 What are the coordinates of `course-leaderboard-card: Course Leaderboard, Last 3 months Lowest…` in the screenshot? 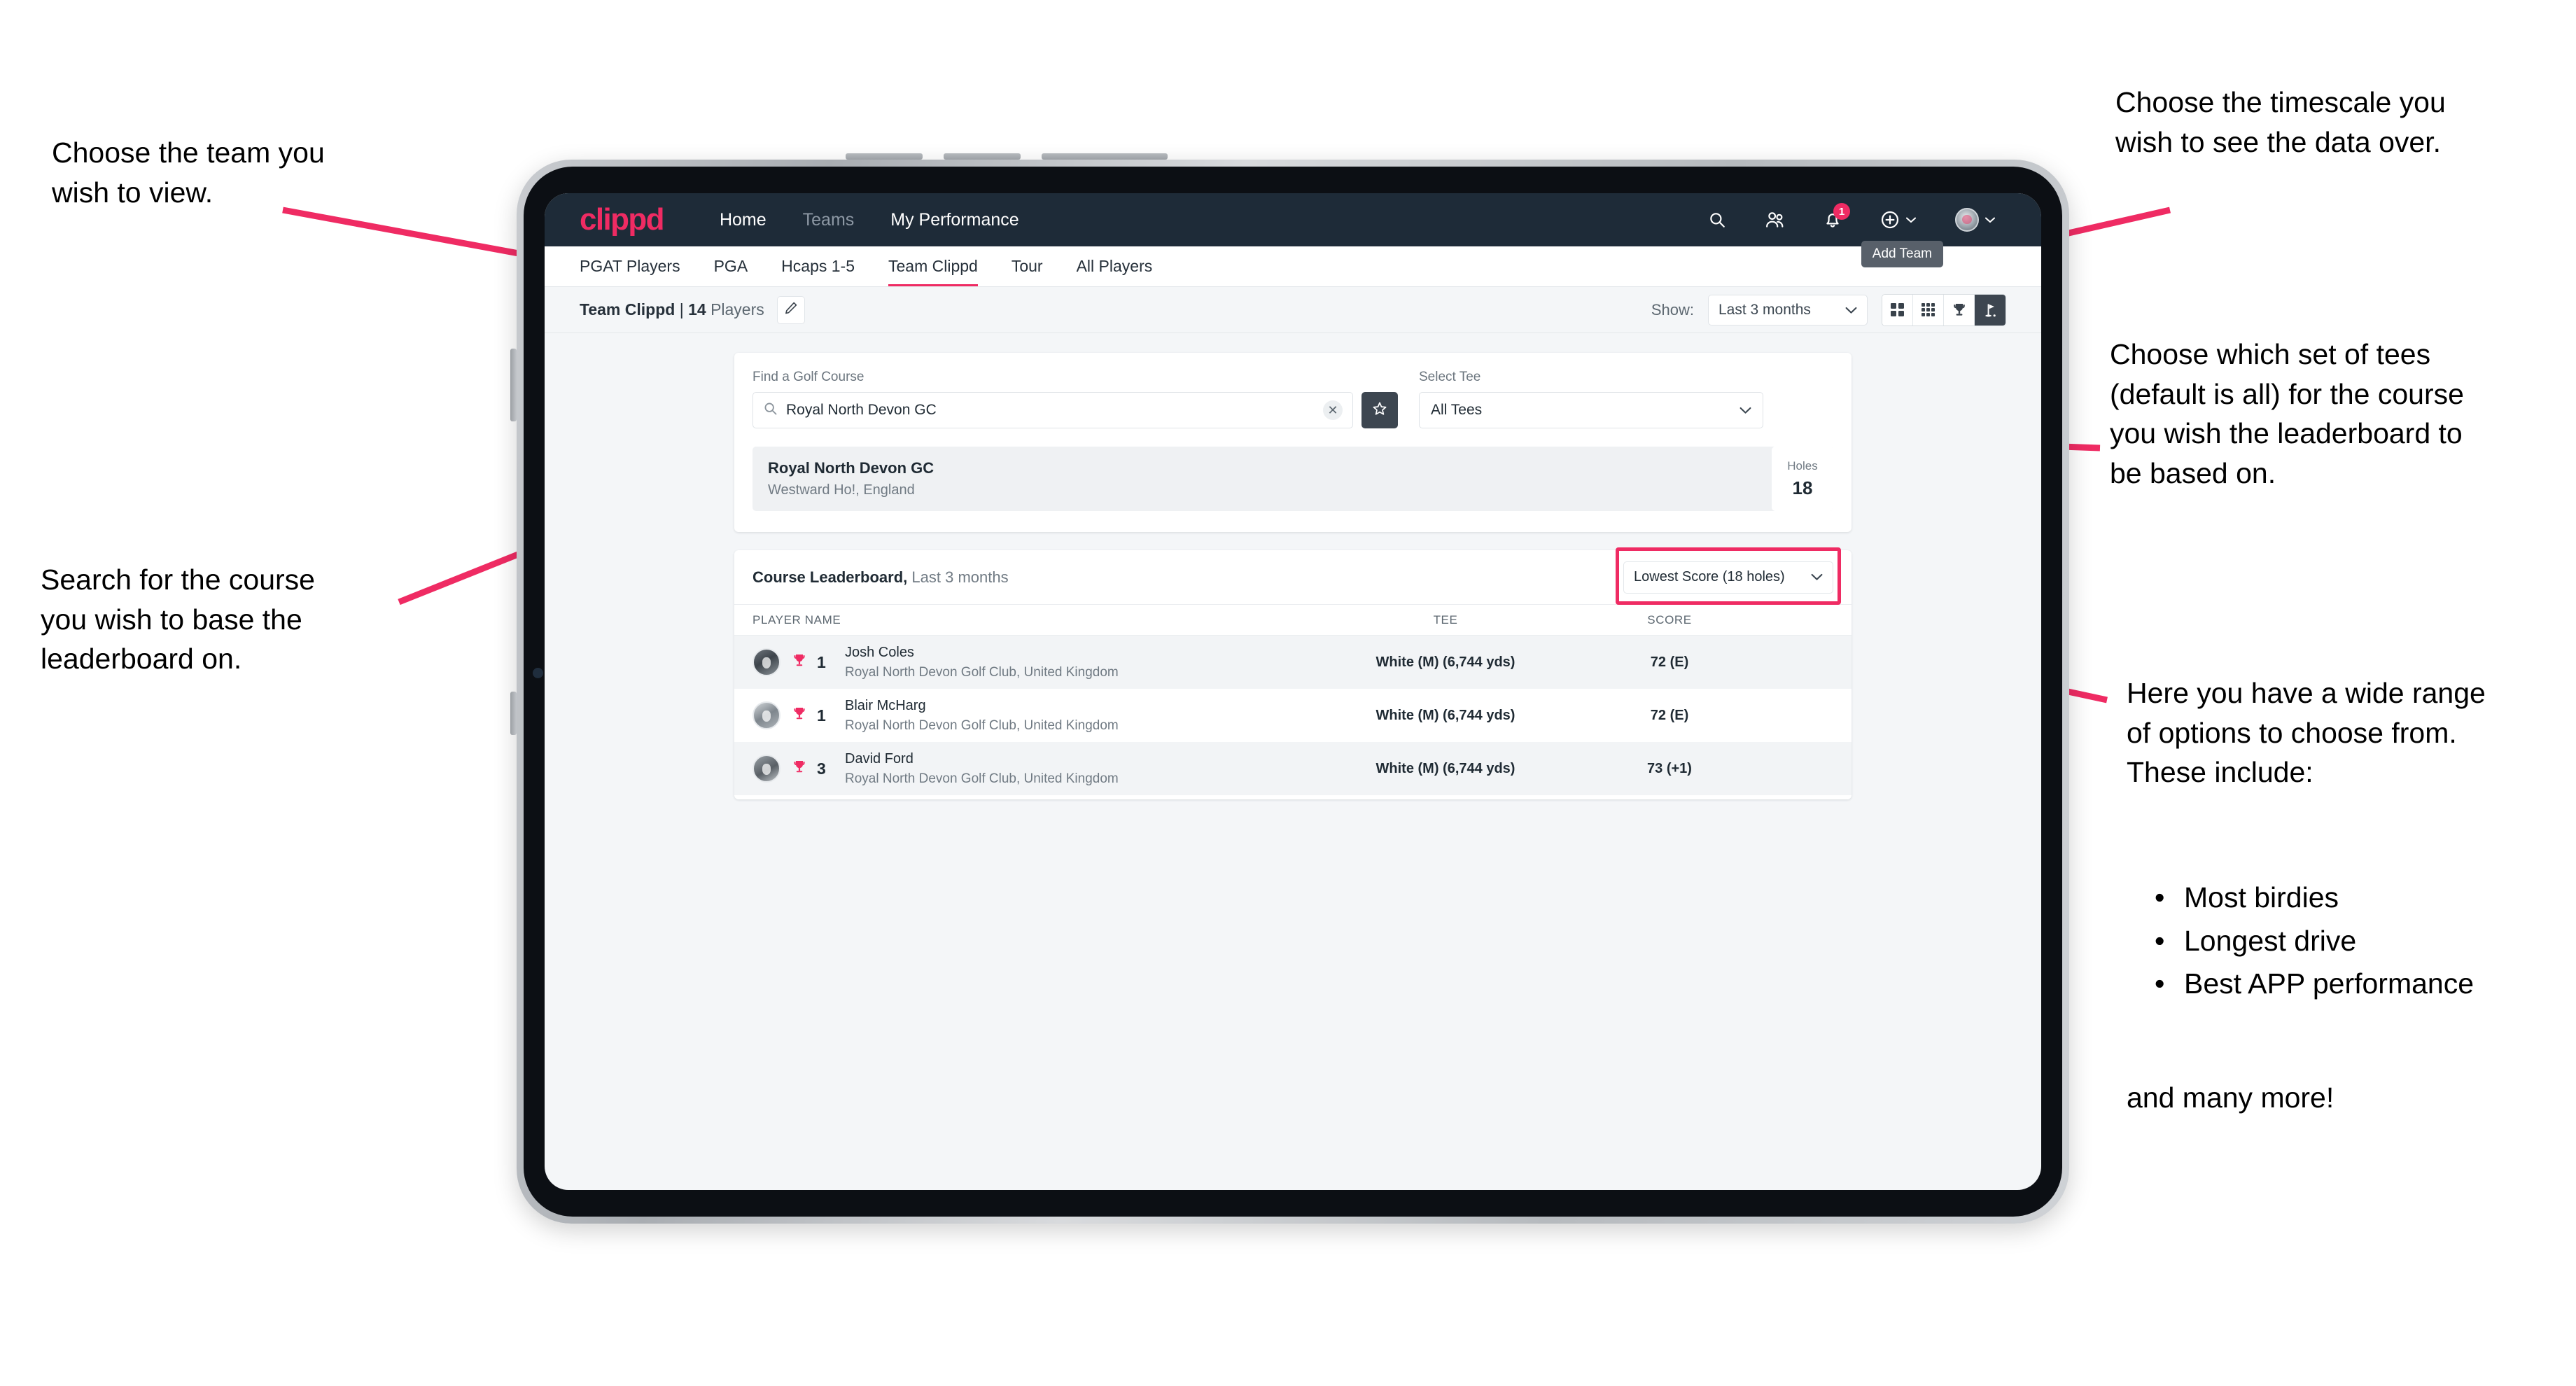 It's located at (1292, 673).